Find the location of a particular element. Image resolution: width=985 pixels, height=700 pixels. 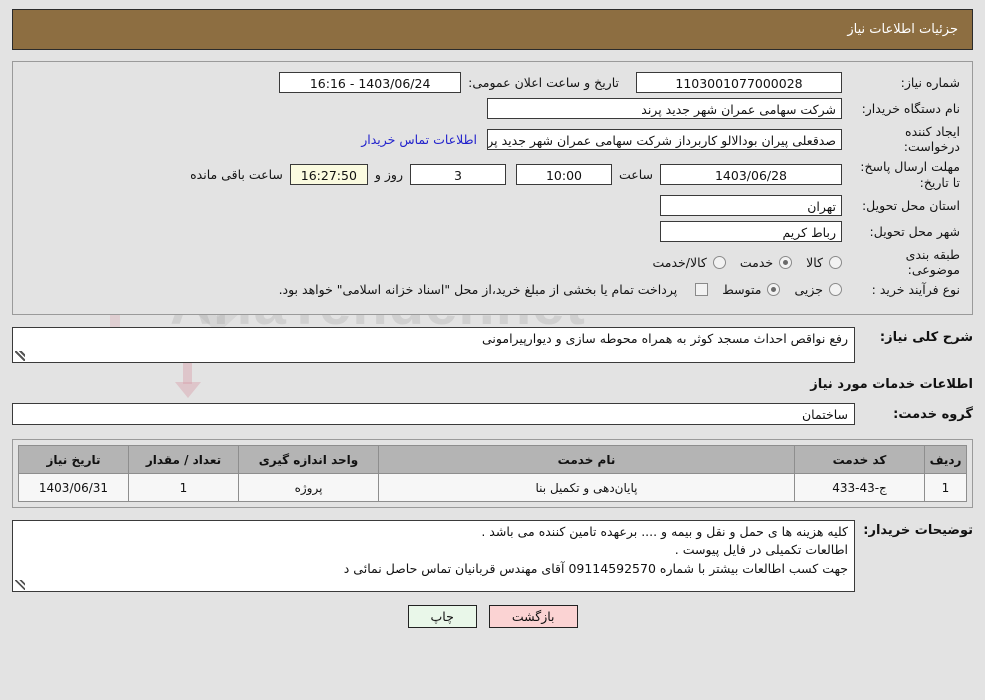

process-option-medium: متوسط is located at coordinates (751, 290).